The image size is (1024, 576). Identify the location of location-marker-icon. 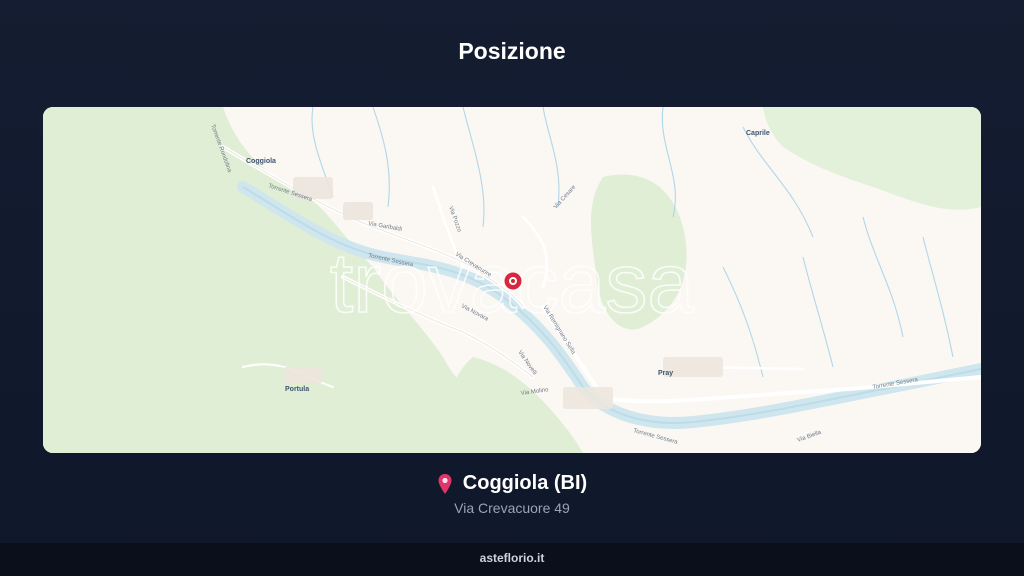
(513, 281).